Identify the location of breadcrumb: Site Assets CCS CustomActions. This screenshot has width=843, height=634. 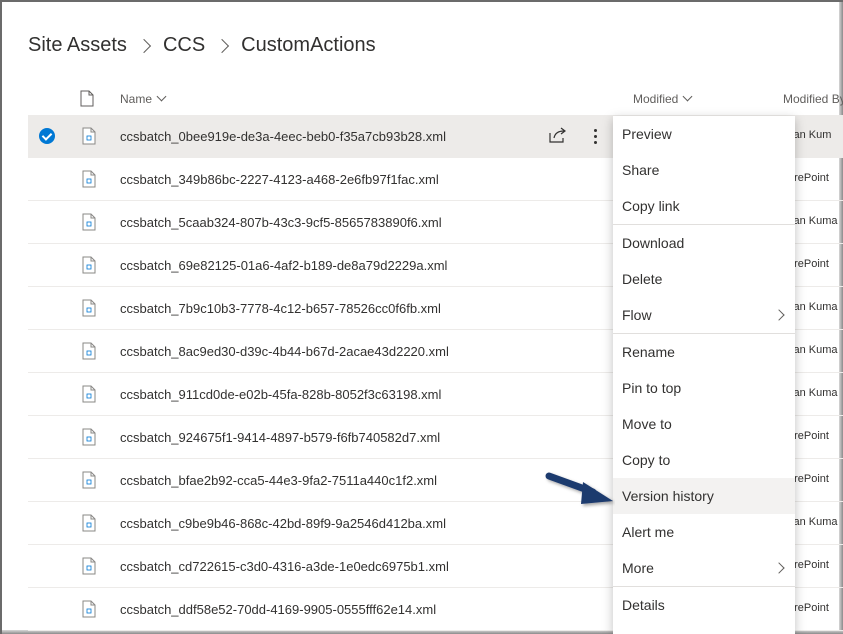
(202, 45).